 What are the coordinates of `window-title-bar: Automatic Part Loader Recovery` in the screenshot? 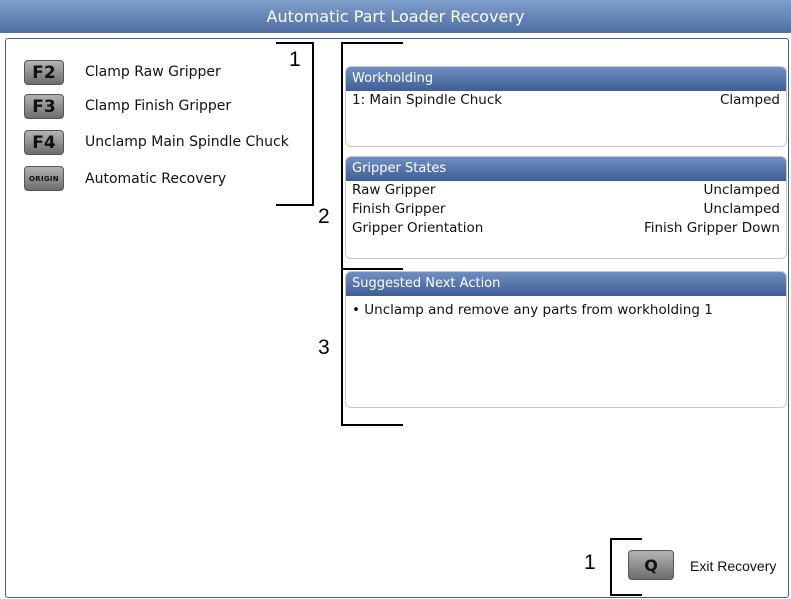 It's located at (395, 16).